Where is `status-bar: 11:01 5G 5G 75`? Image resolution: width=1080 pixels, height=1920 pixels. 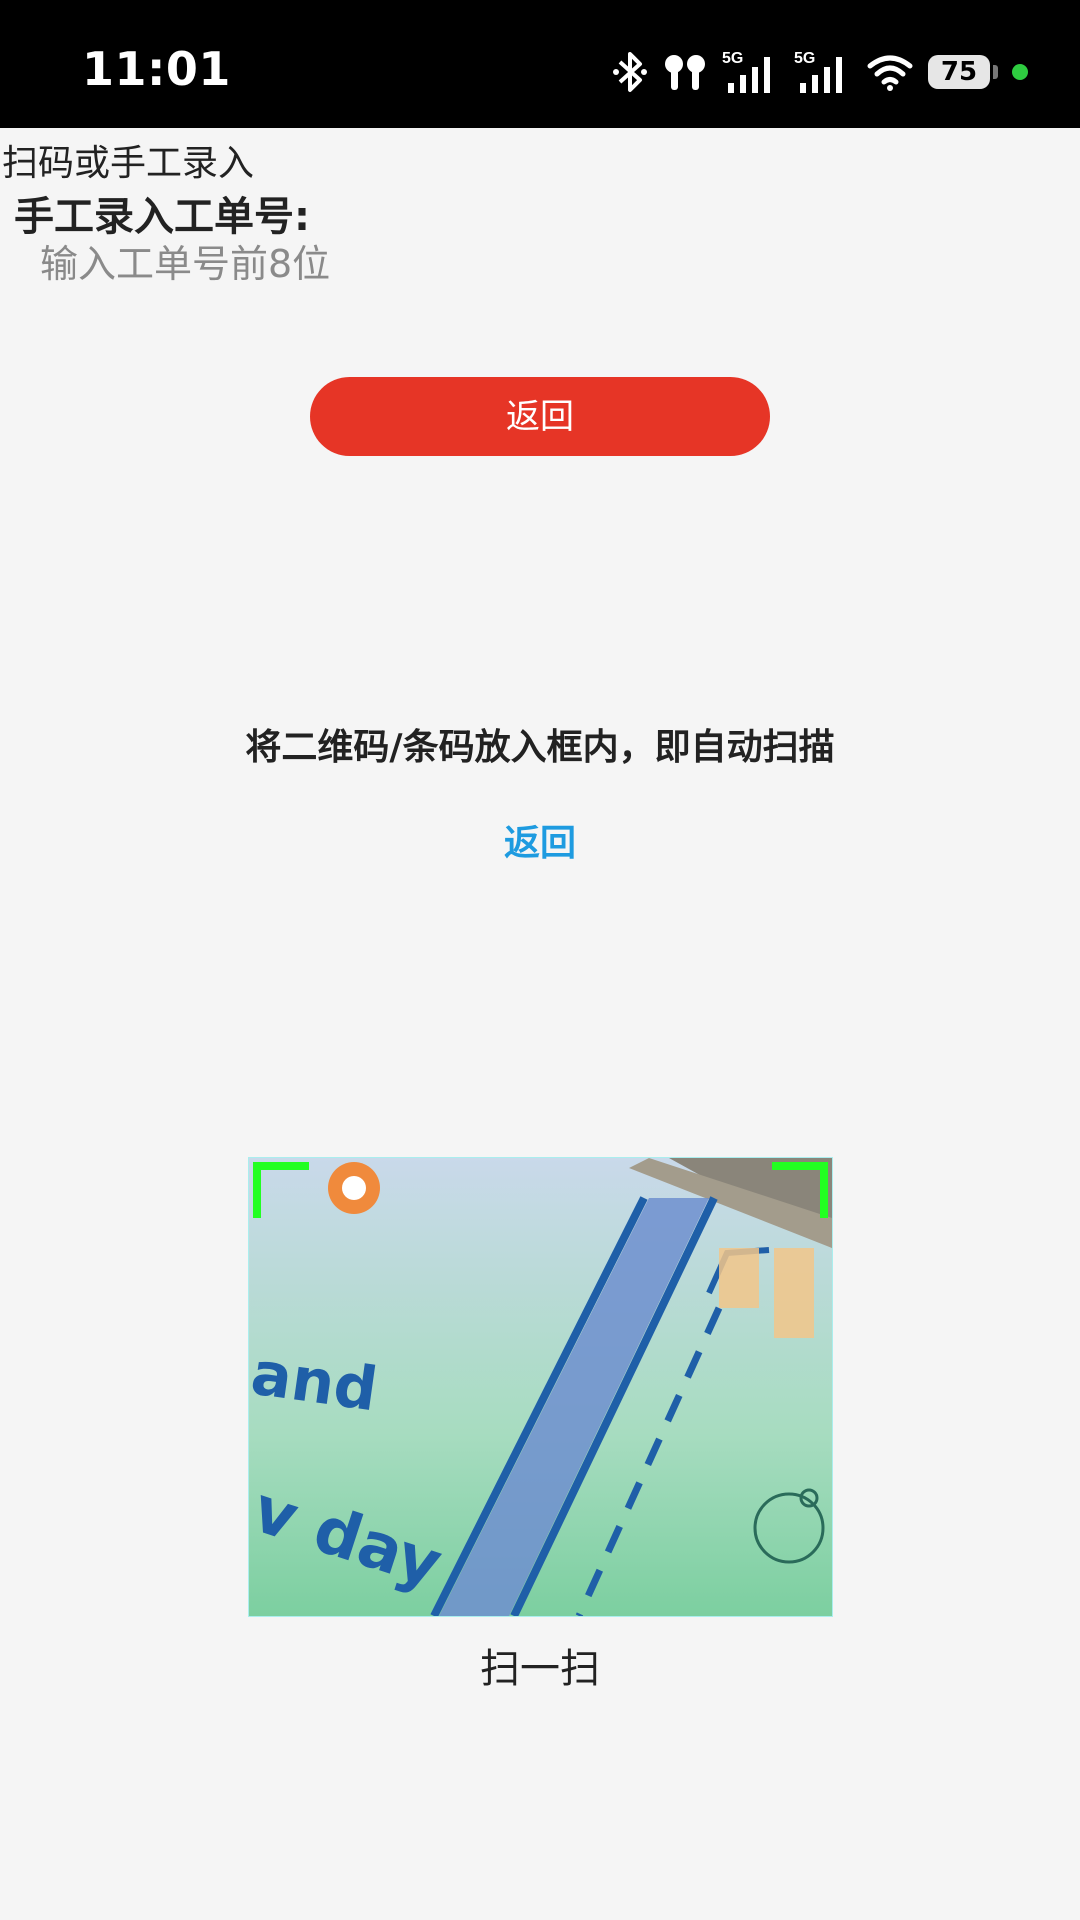
status-bar: 11:01 5G 5G 75 is located at coordinates (540, 64).